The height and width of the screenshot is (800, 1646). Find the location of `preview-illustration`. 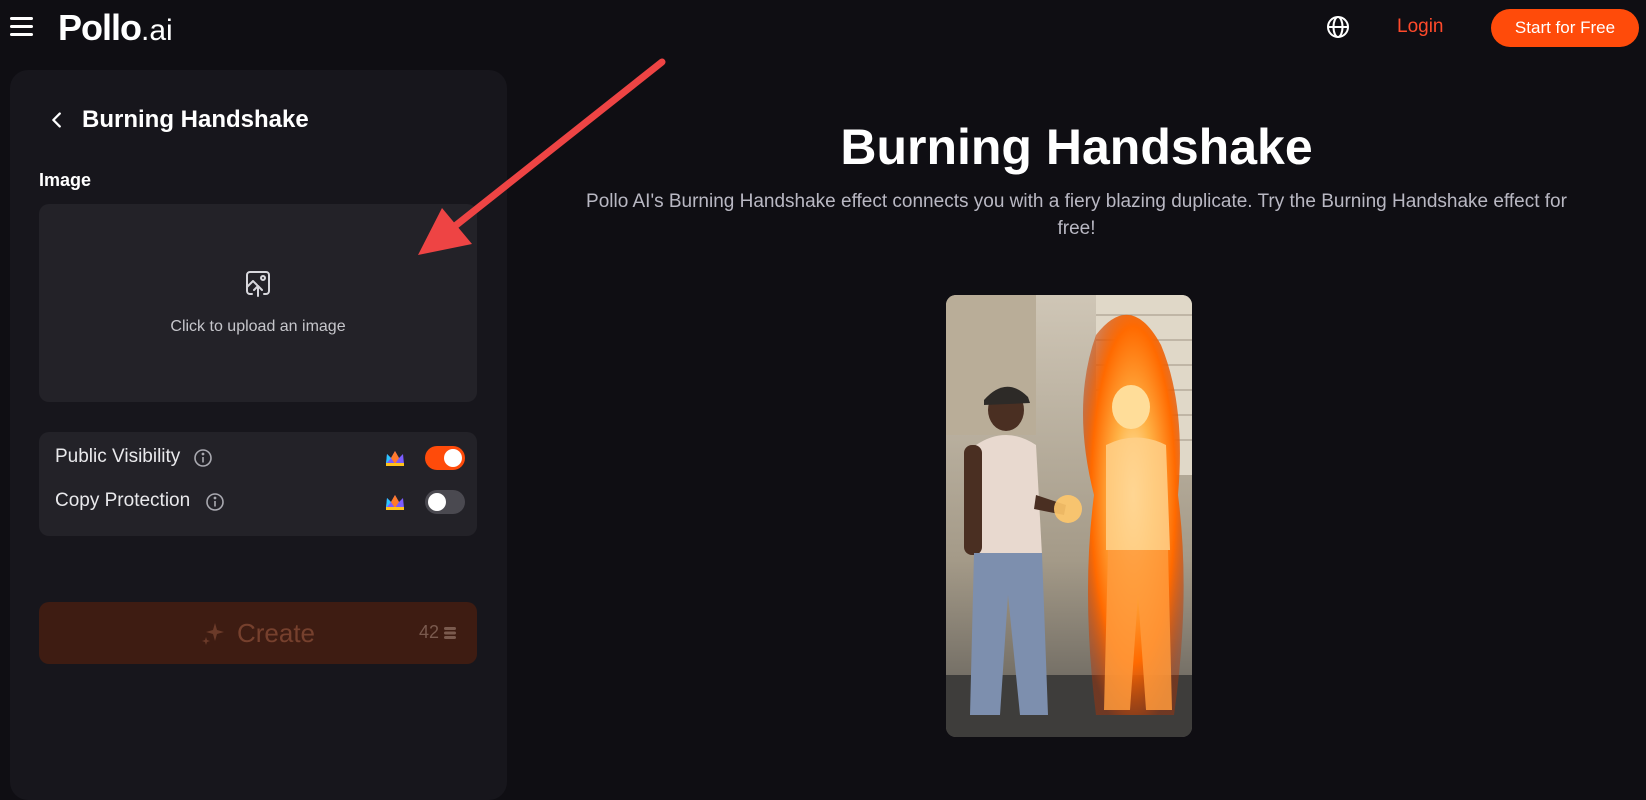

preview-illustration is located at coordinates (1069, 516).